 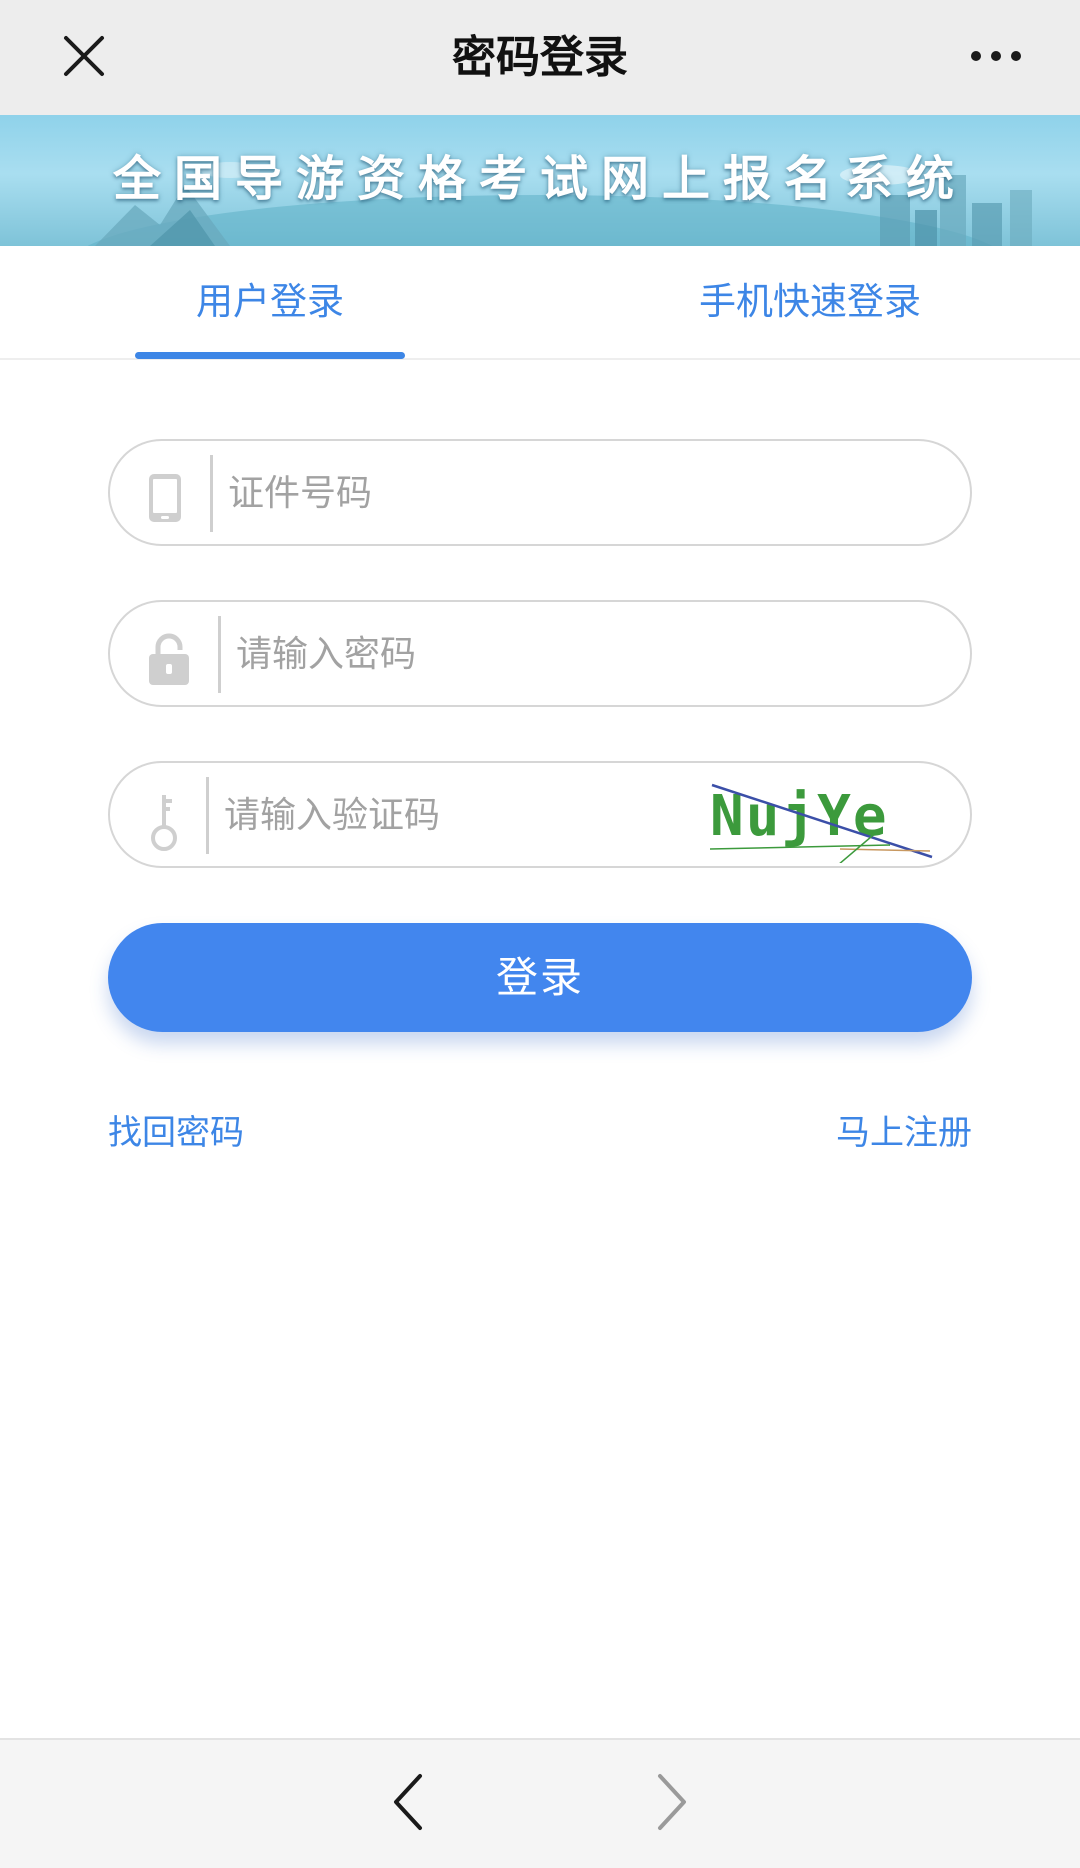 What do you see at coordinates (540, 977) in the screenshot?
I see `login-button: 登录` at bounding box center [540, 977].